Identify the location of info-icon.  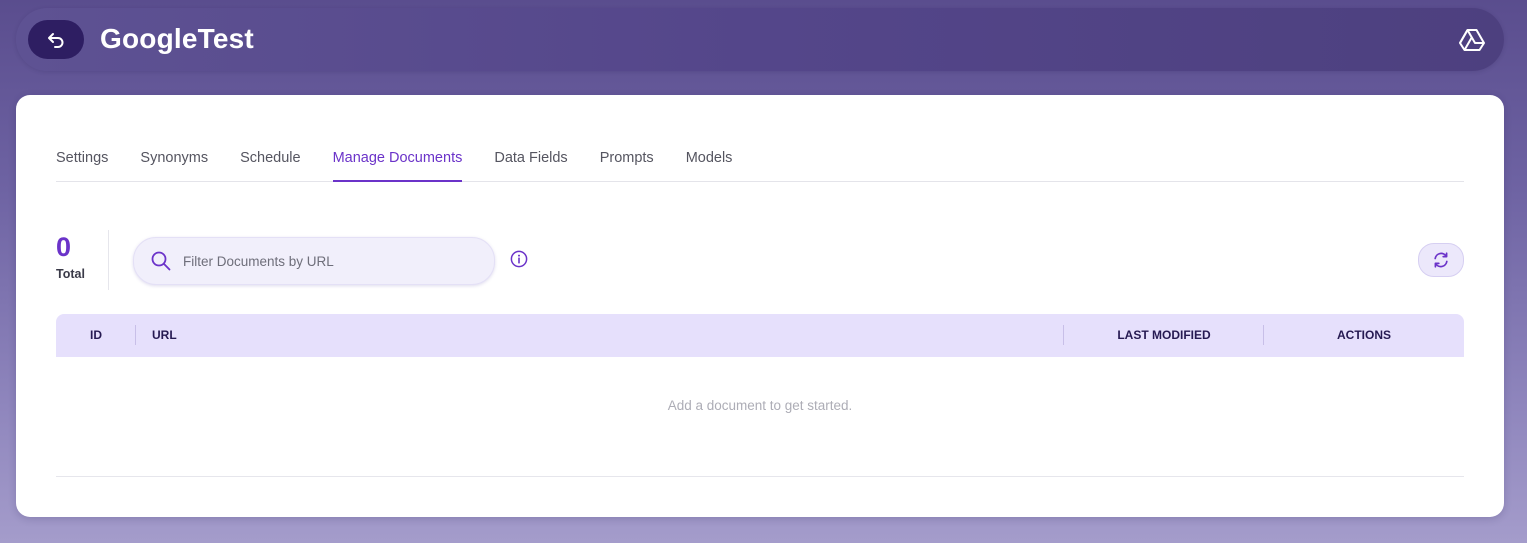
(519, 259).